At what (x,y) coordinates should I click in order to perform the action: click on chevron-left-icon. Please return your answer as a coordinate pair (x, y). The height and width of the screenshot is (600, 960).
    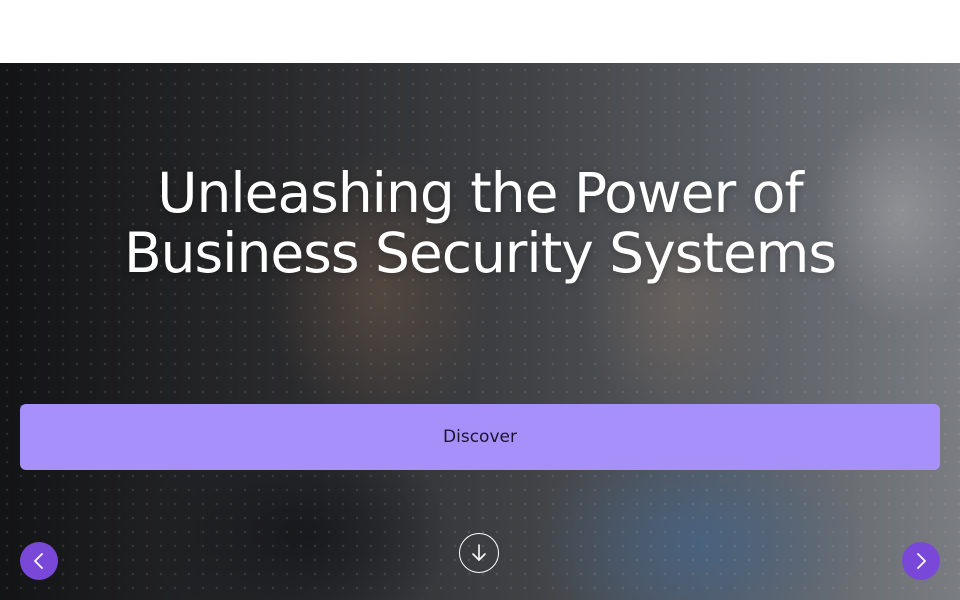
    Looking at the image, I should click on (39, 561).